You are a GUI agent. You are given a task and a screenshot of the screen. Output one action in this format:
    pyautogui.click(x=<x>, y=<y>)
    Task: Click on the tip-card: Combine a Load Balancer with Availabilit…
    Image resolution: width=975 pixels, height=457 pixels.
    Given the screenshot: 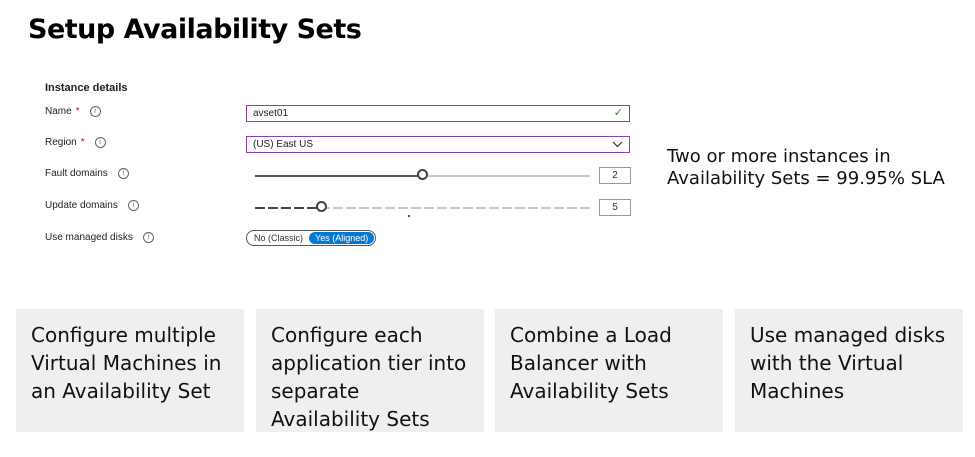 What is the action you would take?
    pyautogui.click(x=609, y=370)
    